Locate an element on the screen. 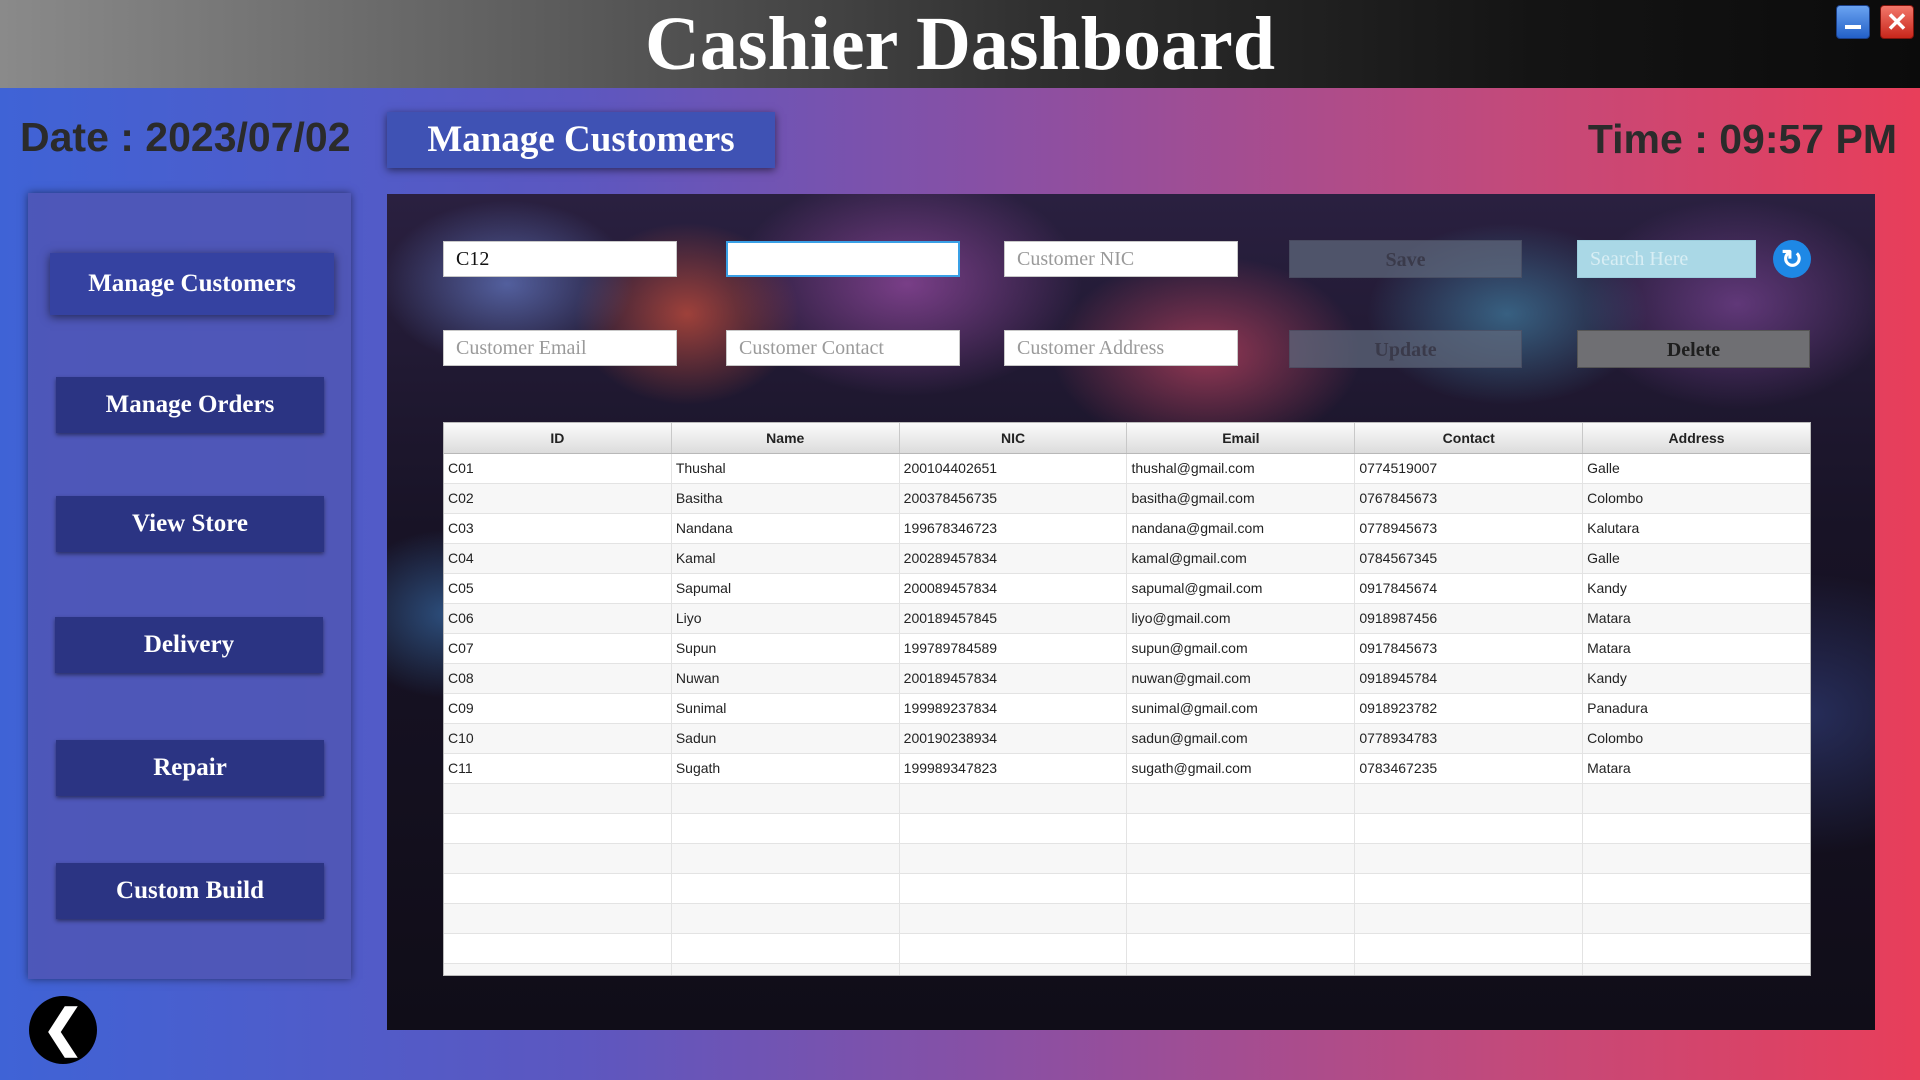 This screenshot has height=1080, width=1920. table-cell: 0917845674 is located at coordinates (1469, 588).